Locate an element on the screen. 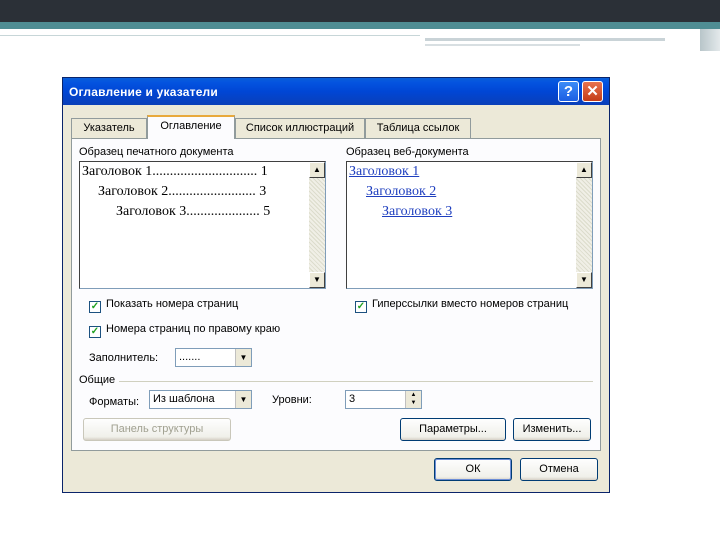 The width and height of the screenshot is (720, 540). checkbox-label: Показать номера страниц is located at coordinates (172, 304).